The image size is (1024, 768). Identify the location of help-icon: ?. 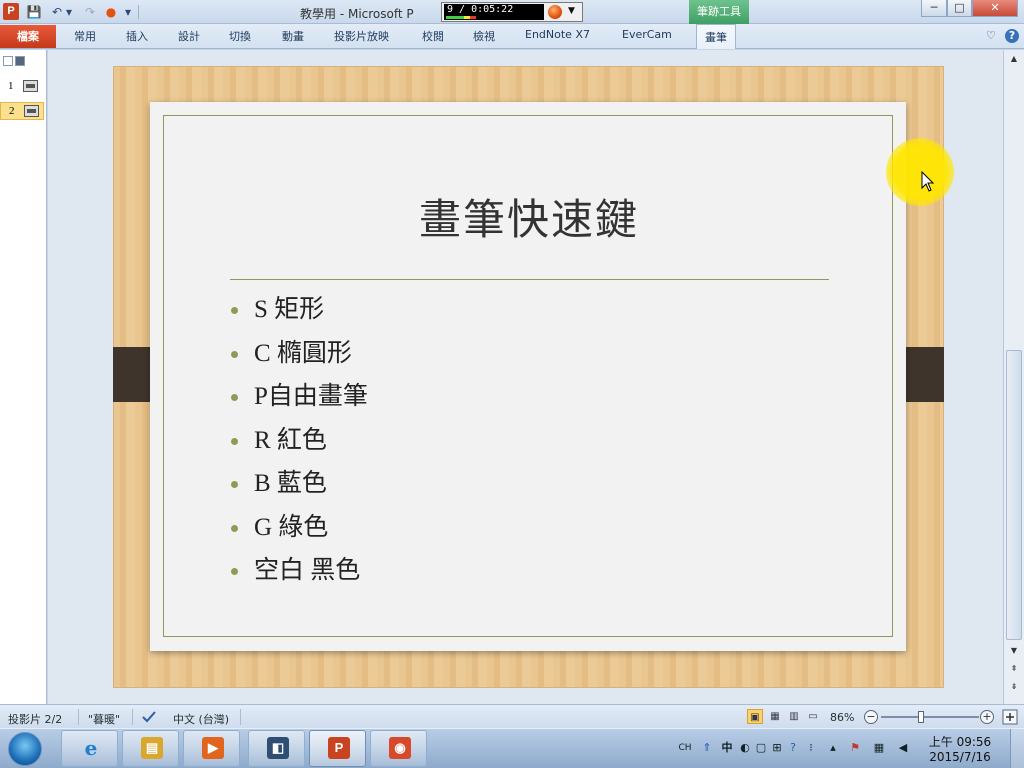
(1012, 36).